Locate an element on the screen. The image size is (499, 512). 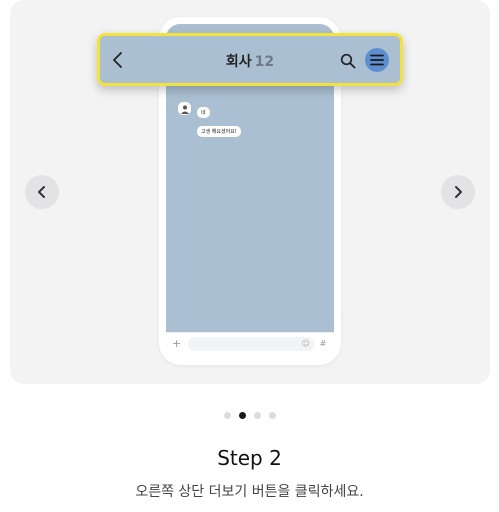
chat-room-name: 회사 is located at coordinates (238, 62).